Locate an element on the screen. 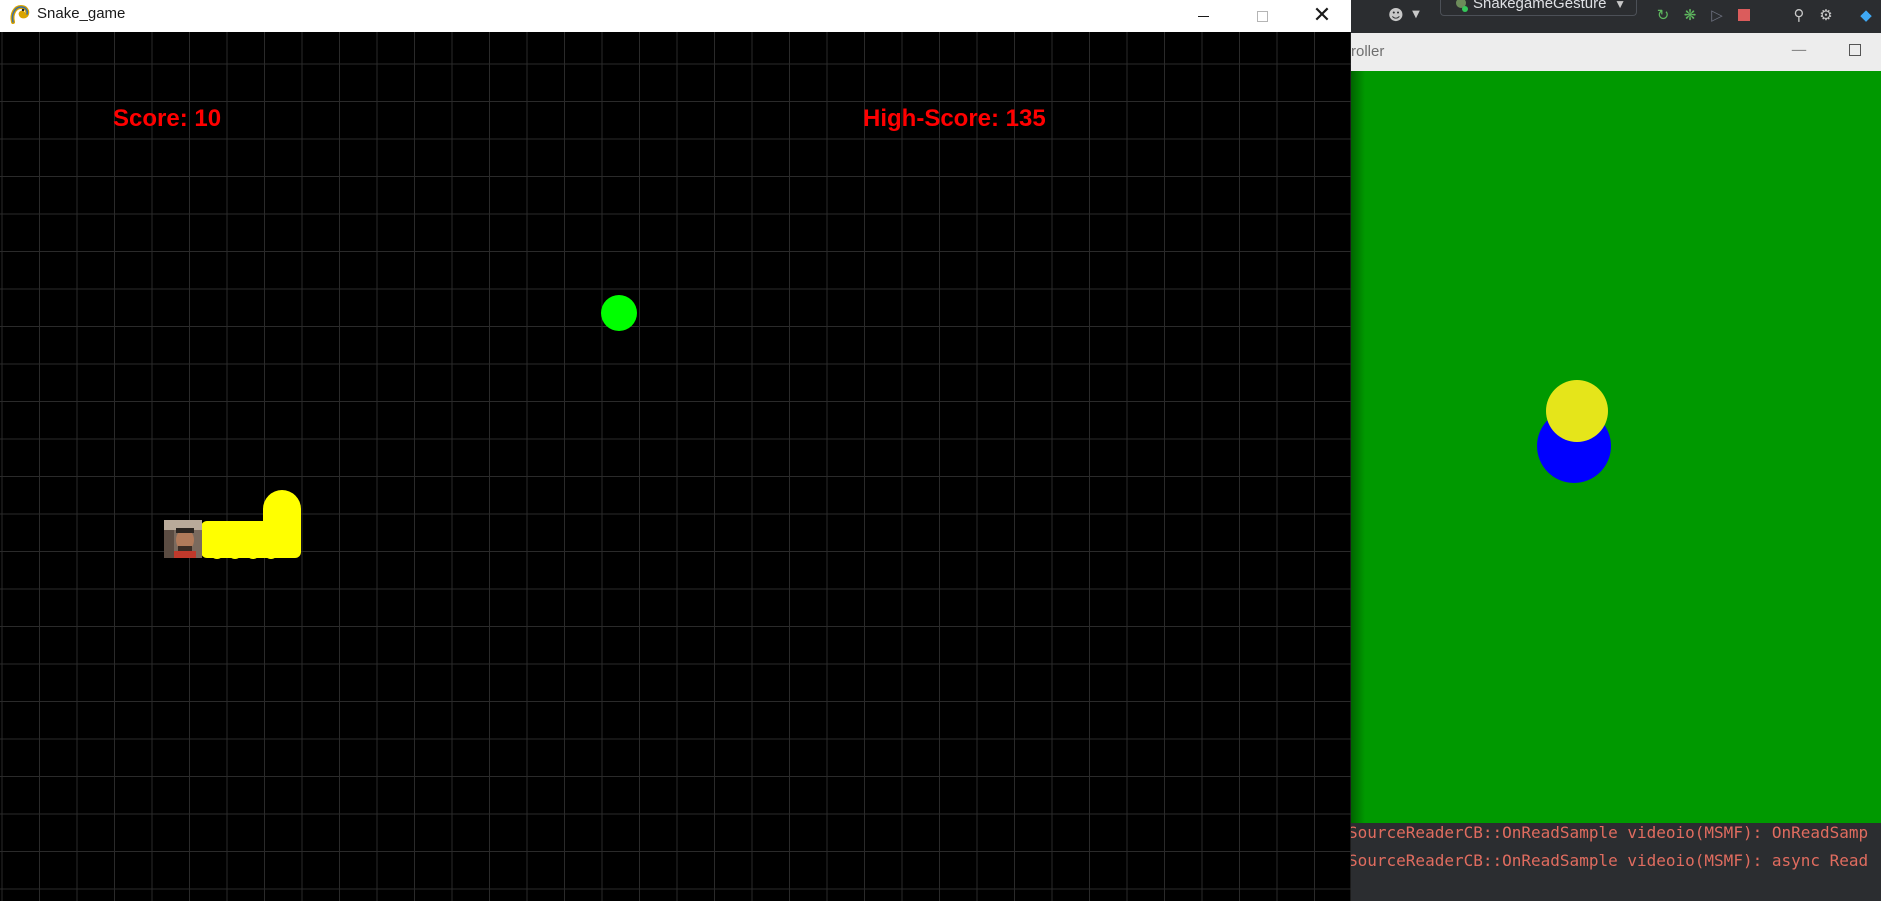 Image resolution: width=1881 pixels, height=901 pixels. close-icon: ✕ is located at coordinates (1322, 15).